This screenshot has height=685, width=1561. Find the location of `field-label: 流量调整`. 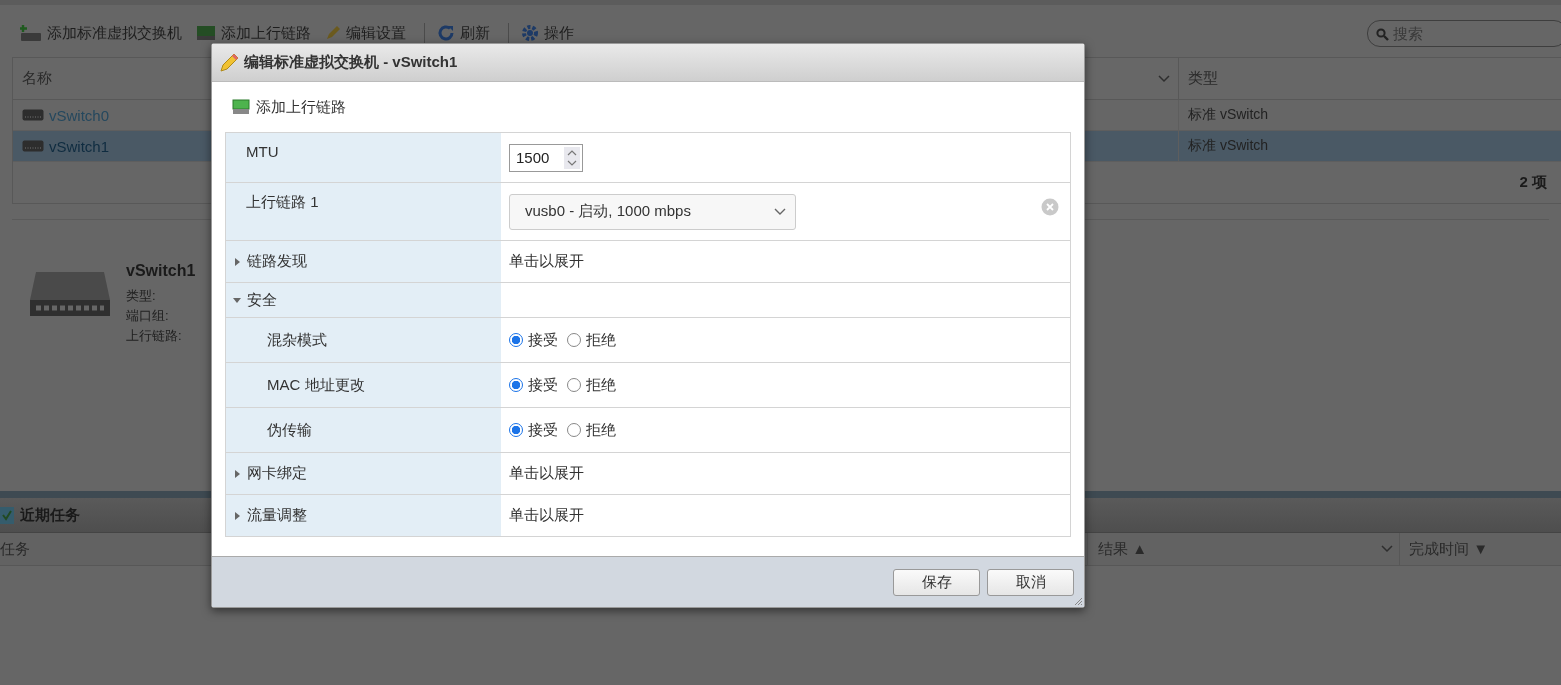

field-label: 流量调整 is located at coordinates (277, 515).